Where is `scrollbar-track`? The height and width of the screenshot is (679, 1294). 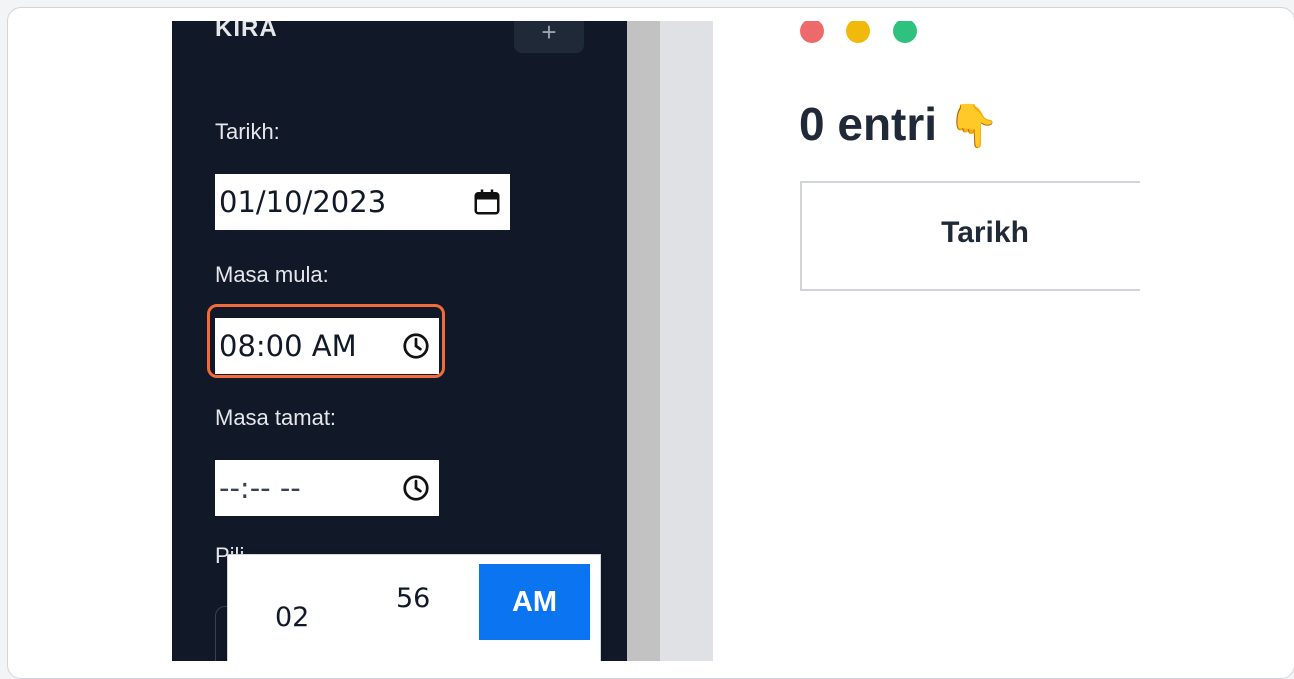 scrollbar-track is located at coordinates (643, 341).